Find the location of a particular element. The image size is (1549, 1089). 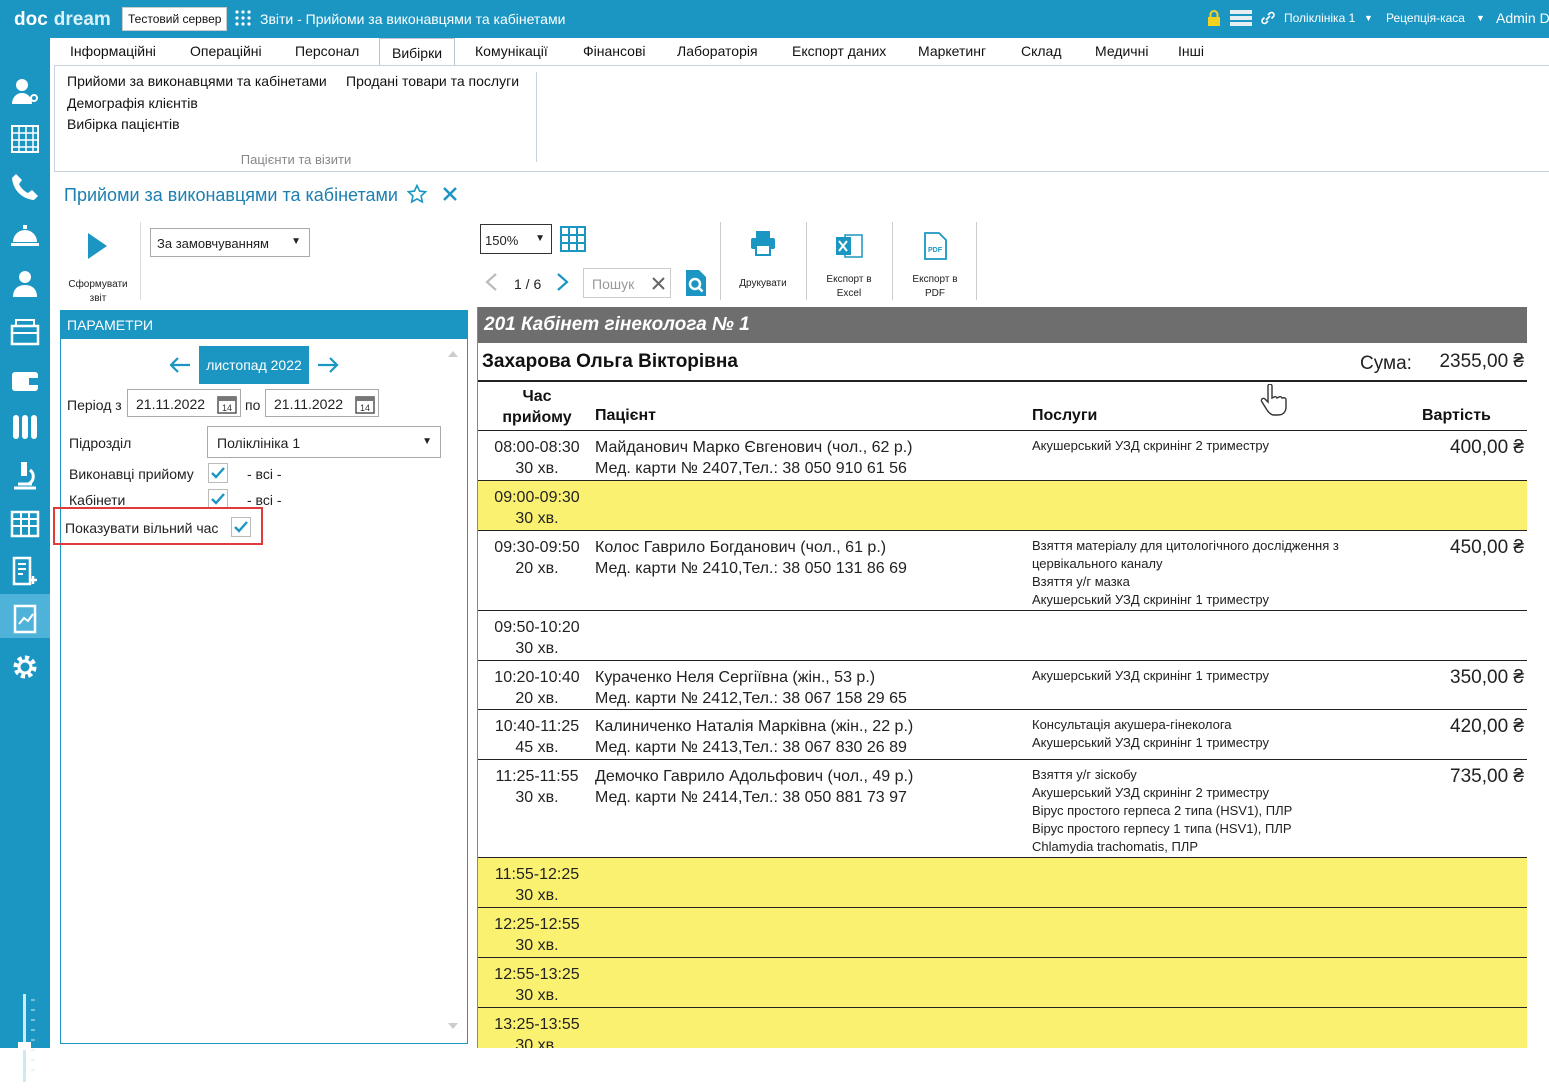

export-pdf-button: PDF Експорт в PDF is located at coordinates (935, 266).